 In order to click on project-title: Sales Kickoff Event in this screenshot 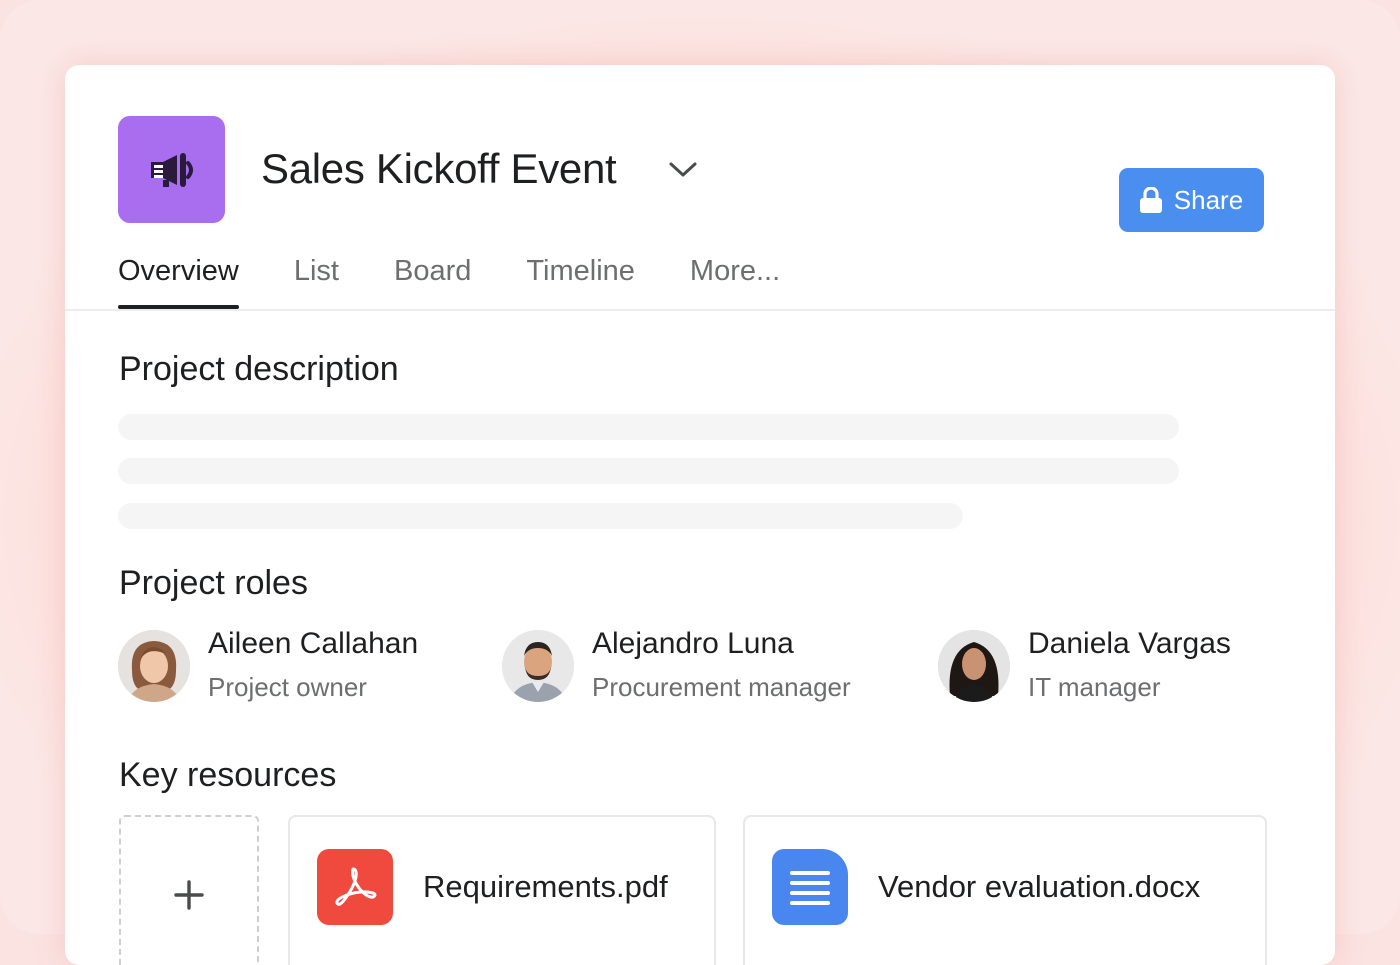, I will do `click(439, 168)`.